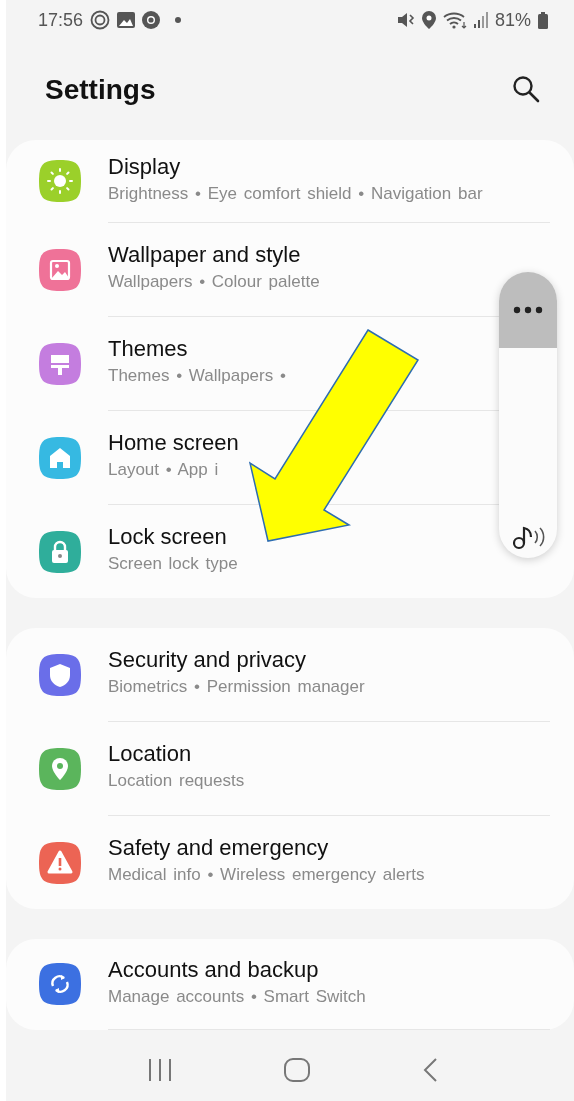 The height and width of the screenshot is (1101, 574). What do you see at coordinates (173, 537) in the screenshot?
I see `item-title: Lock screen` at bounding box center [173, 537].